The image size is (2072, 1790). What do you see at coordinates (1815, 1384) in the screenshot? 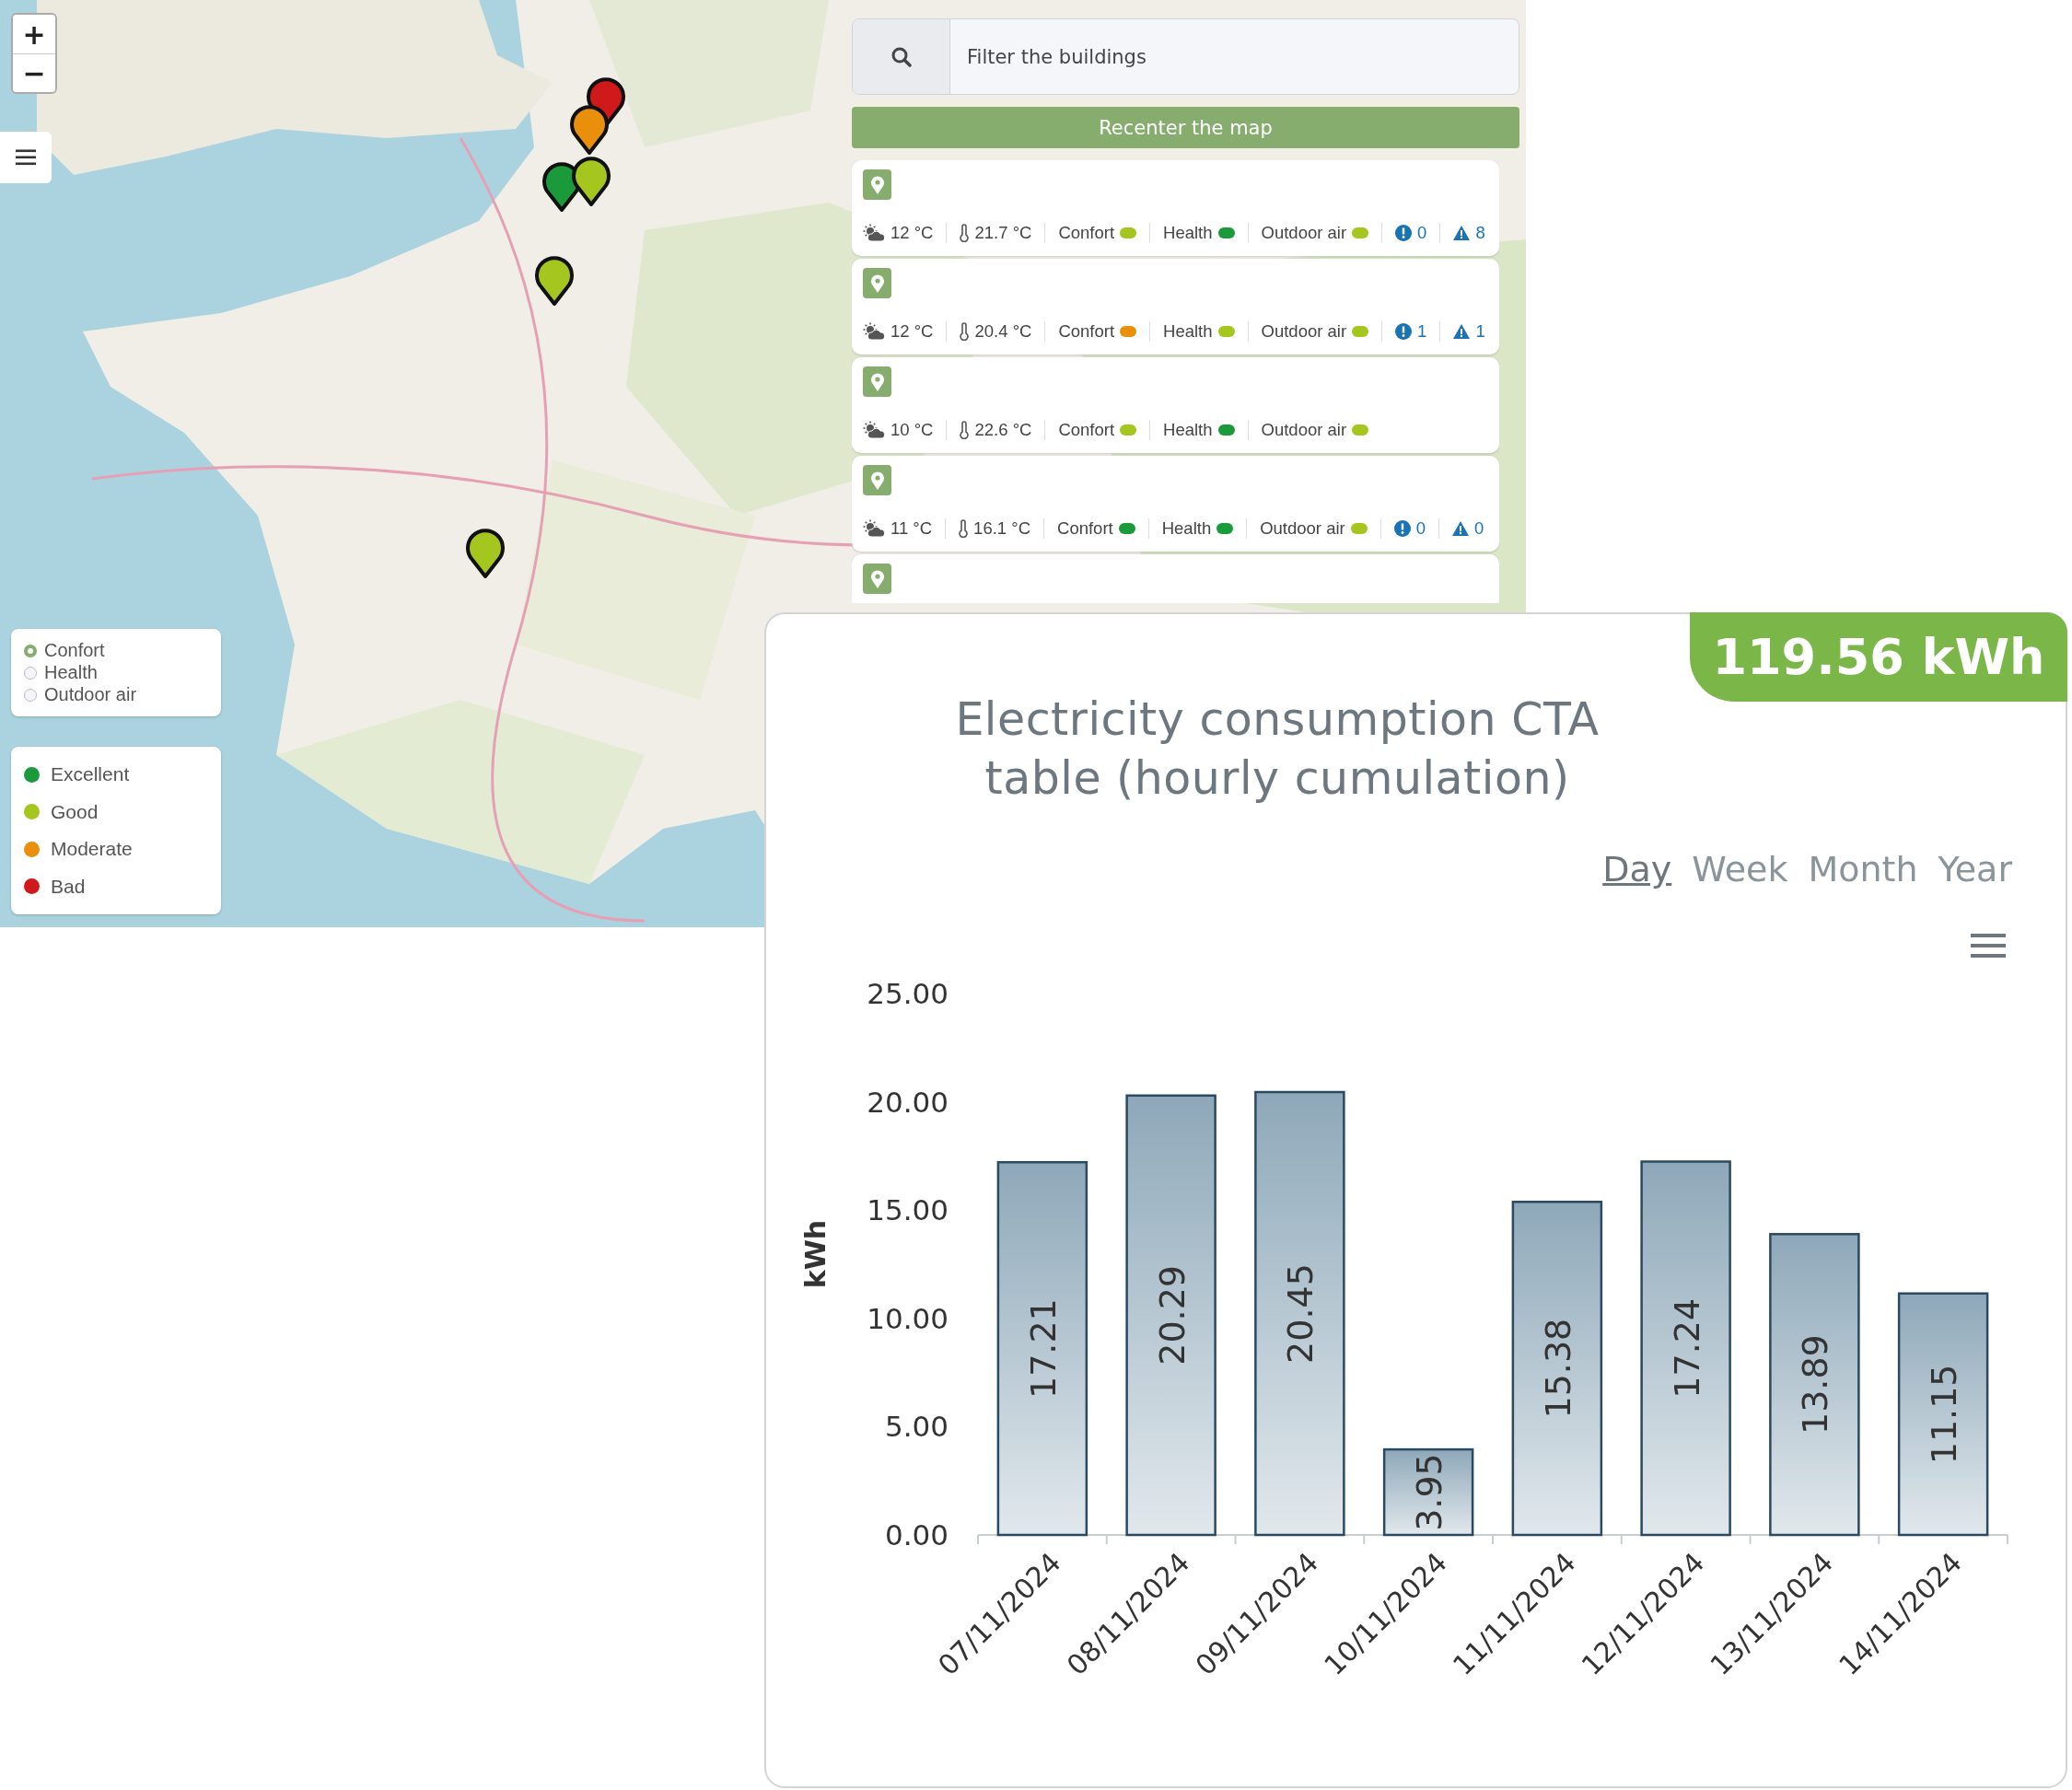
I see `bar-value-label: 13.89` at bounding box center [1815, 1384].